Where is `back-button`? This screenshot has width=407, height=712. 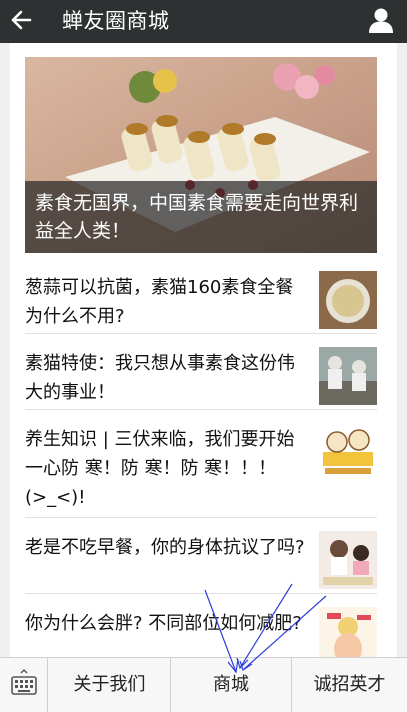
back-button is located at coordinates (21, 21).